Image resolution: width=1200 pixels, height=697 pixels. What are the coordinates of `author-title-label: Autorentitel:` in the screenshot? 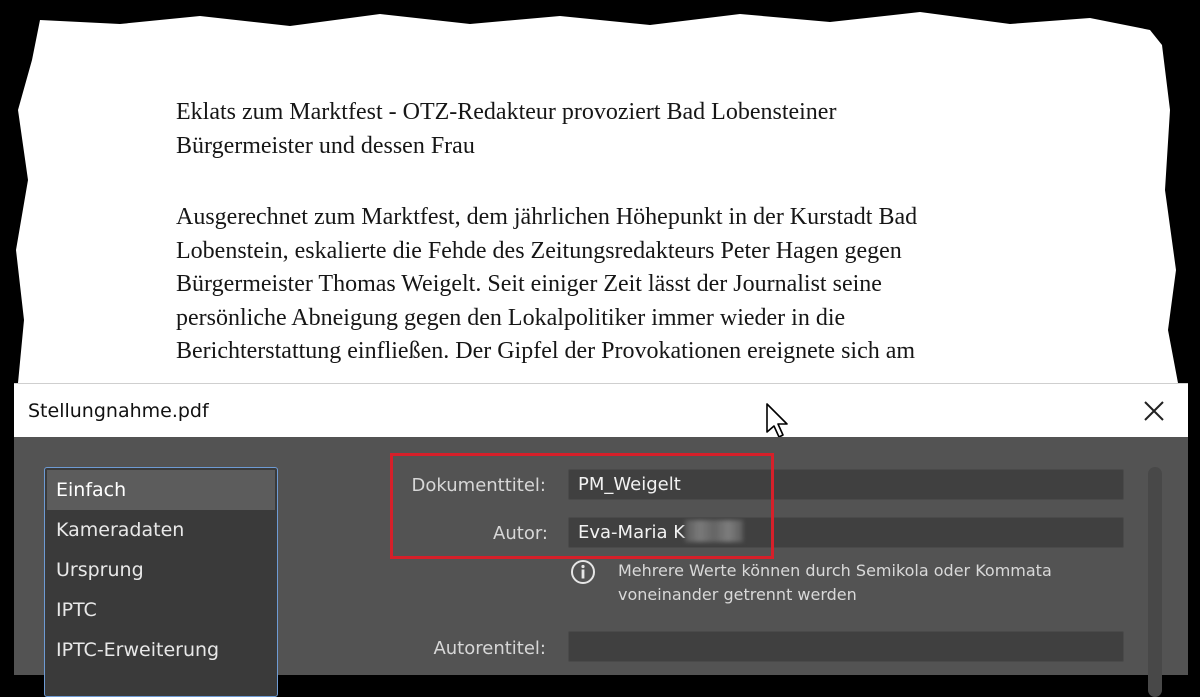 It's located at (489, 648).